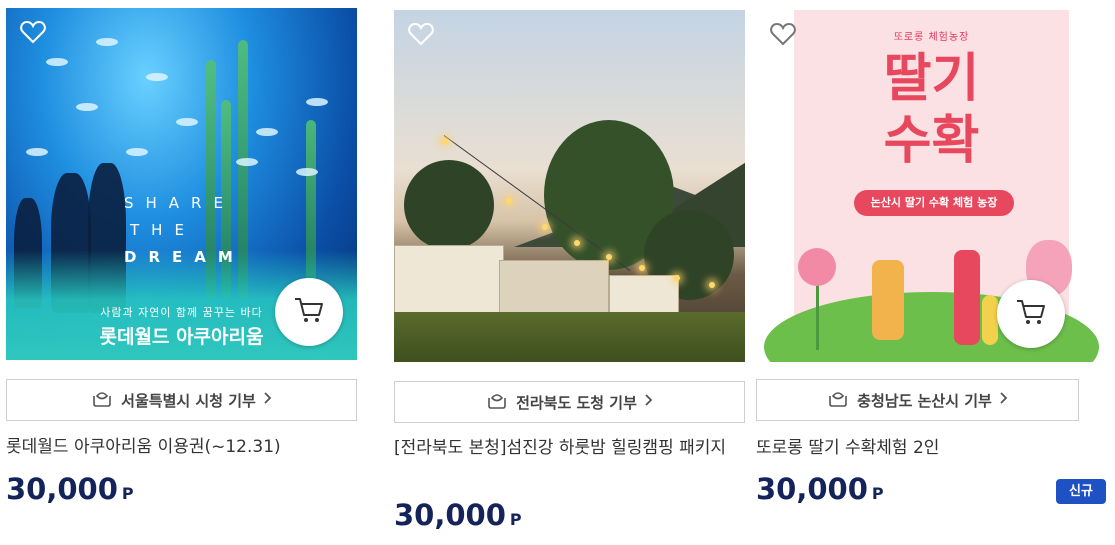 This screenshot has height=545, width=1115. What do you see at coordinates (847, 448) in the screenshot?
I see `product-title: 또로롱 딸기 수확체험 2인` at bounding box center [847, 448].